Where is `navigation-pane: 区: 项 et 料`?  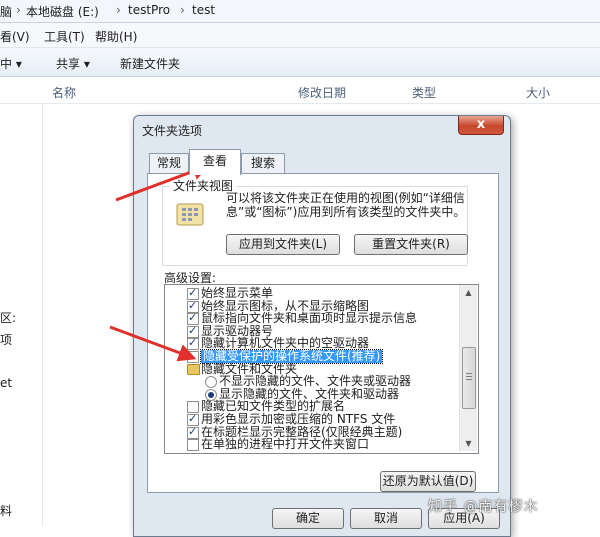 navigation-pane: 区: 项 et 料 is located at coordinates (21, 315).